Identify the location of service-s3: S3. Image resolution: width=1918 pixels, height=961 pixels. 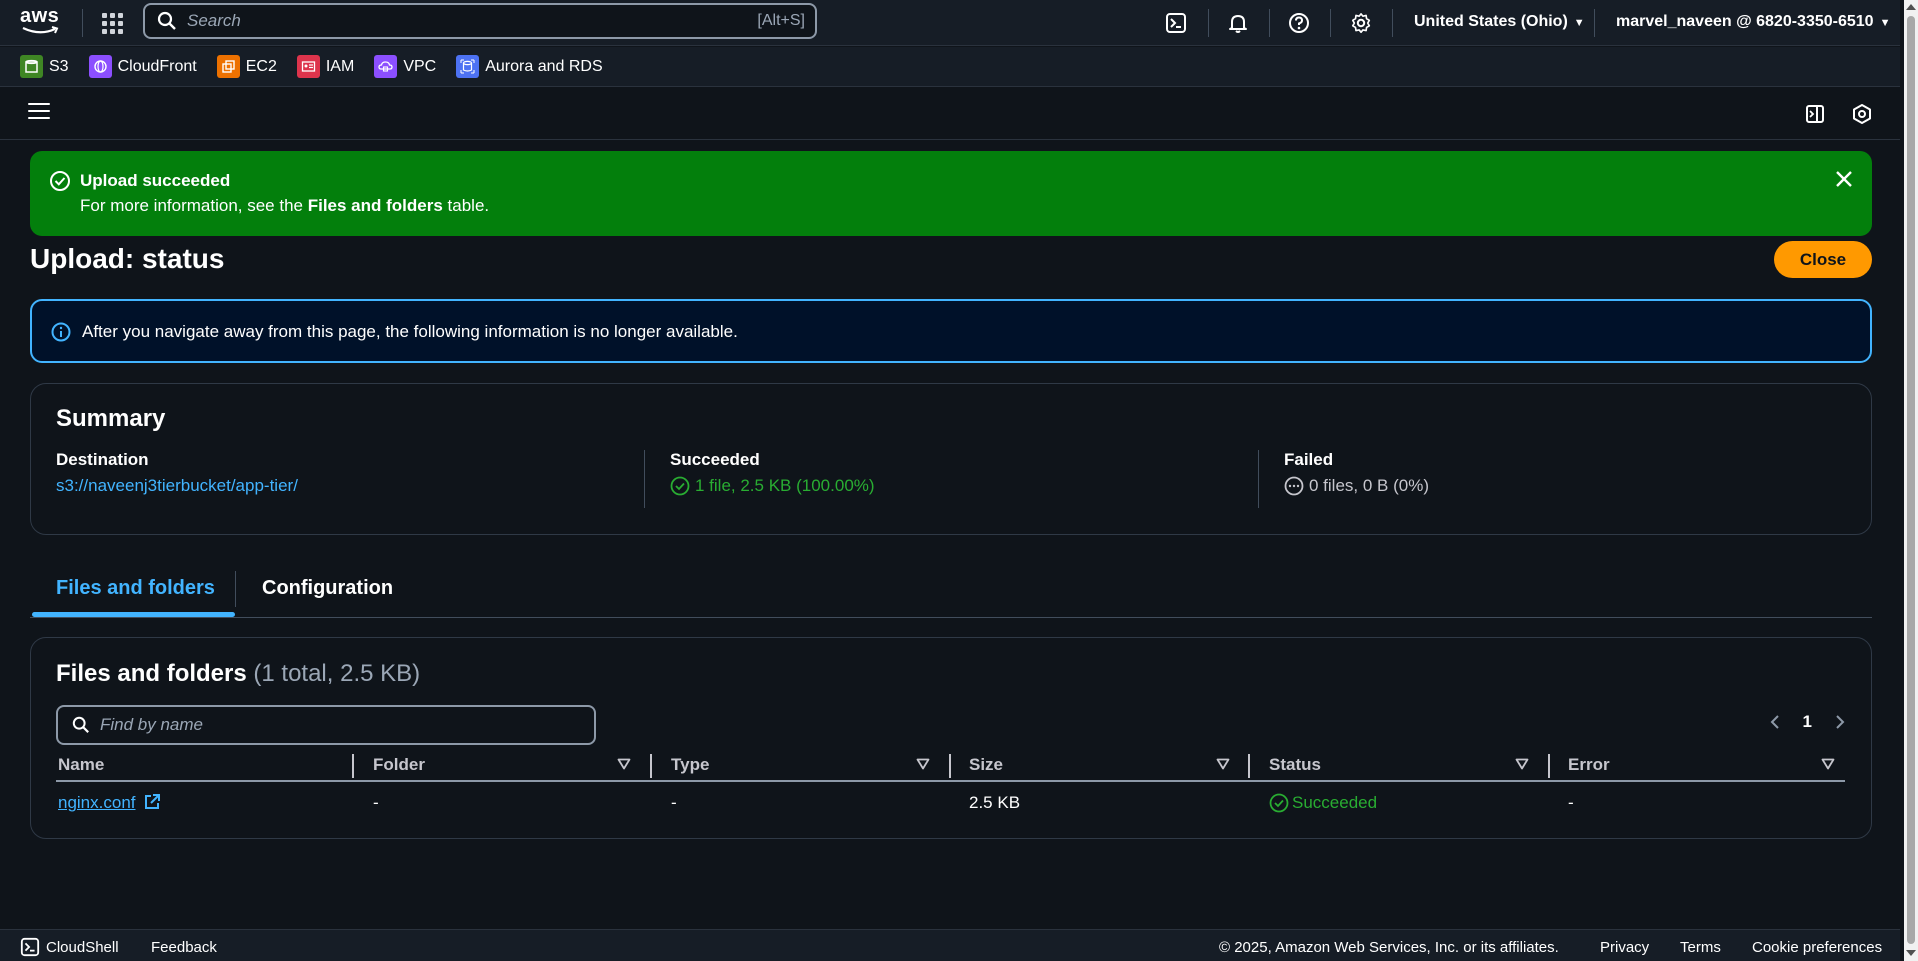
(44, 66).